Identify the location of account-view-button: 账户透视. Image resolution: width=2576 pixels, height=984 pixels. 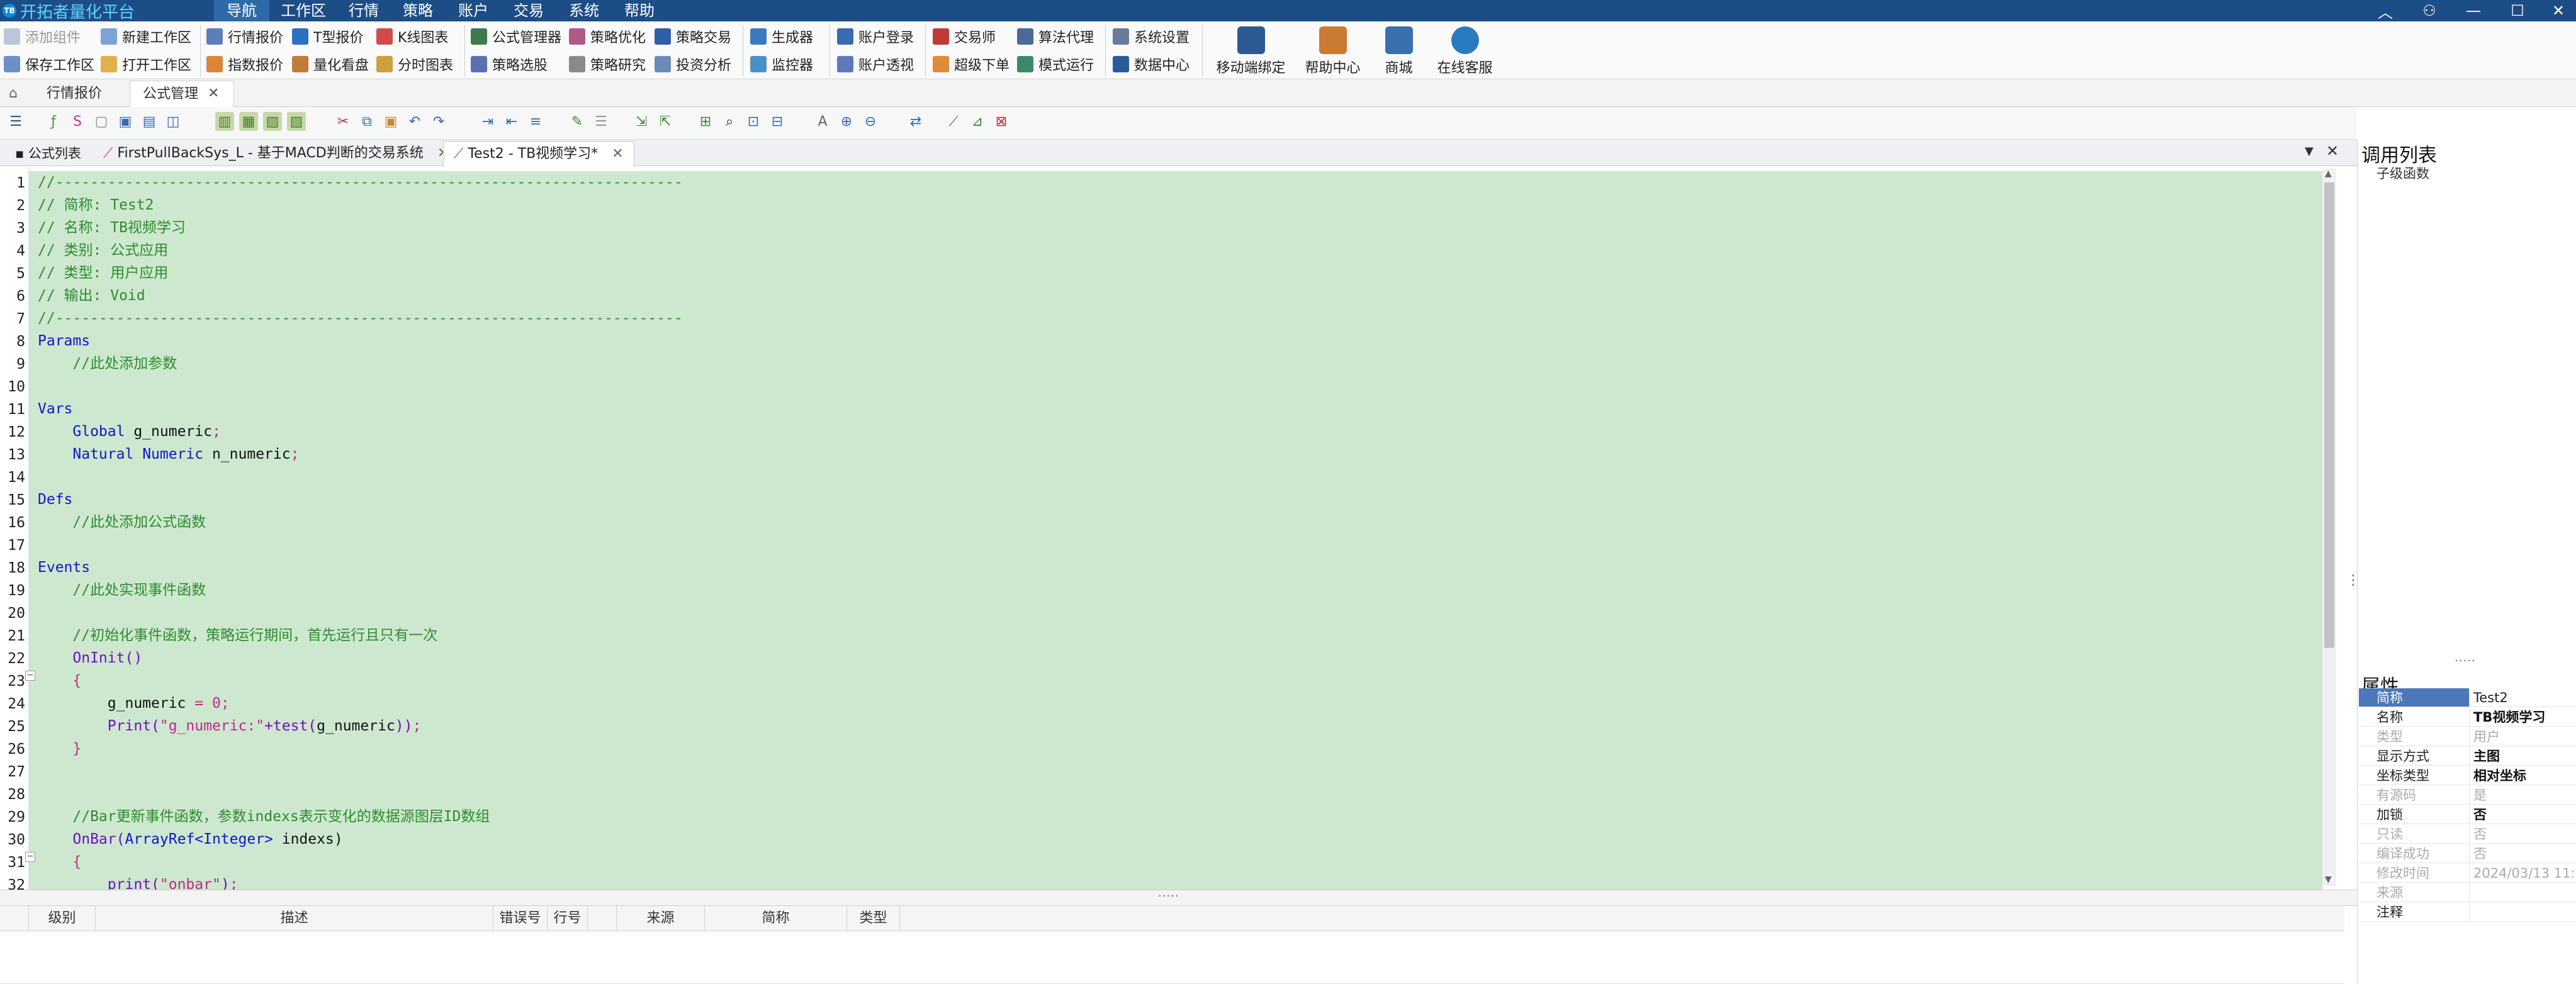
(875, 64).